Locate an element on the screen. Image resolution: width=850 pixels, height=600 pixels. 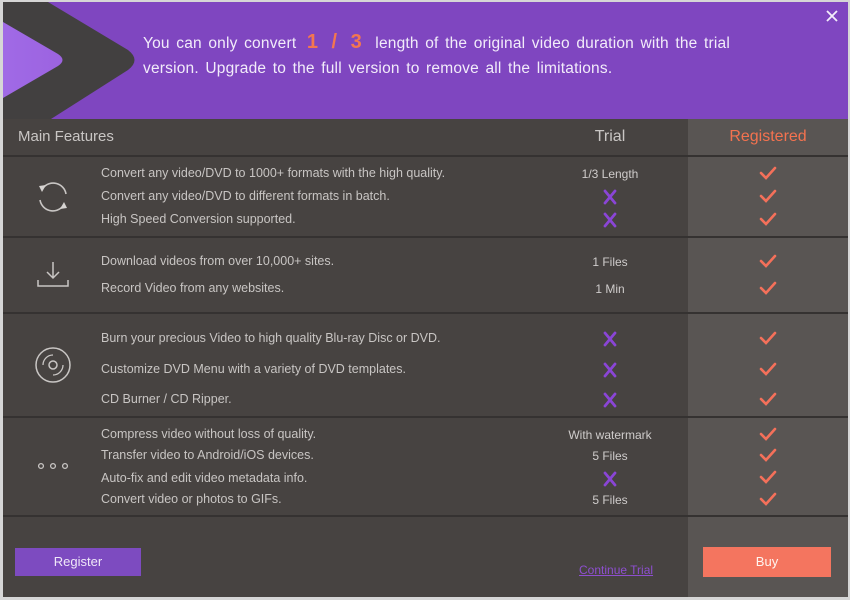
continue-trial-link: Continue Trial is located at coordinates (616, 570).